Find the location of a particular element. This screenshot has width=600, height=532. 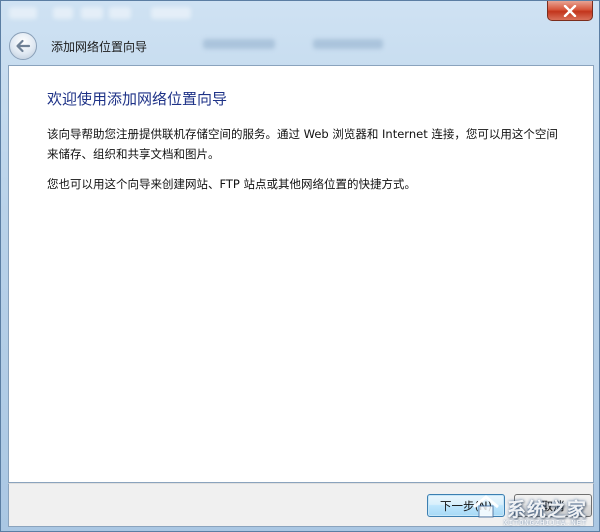

back-button is located at coordinates (23, 46).